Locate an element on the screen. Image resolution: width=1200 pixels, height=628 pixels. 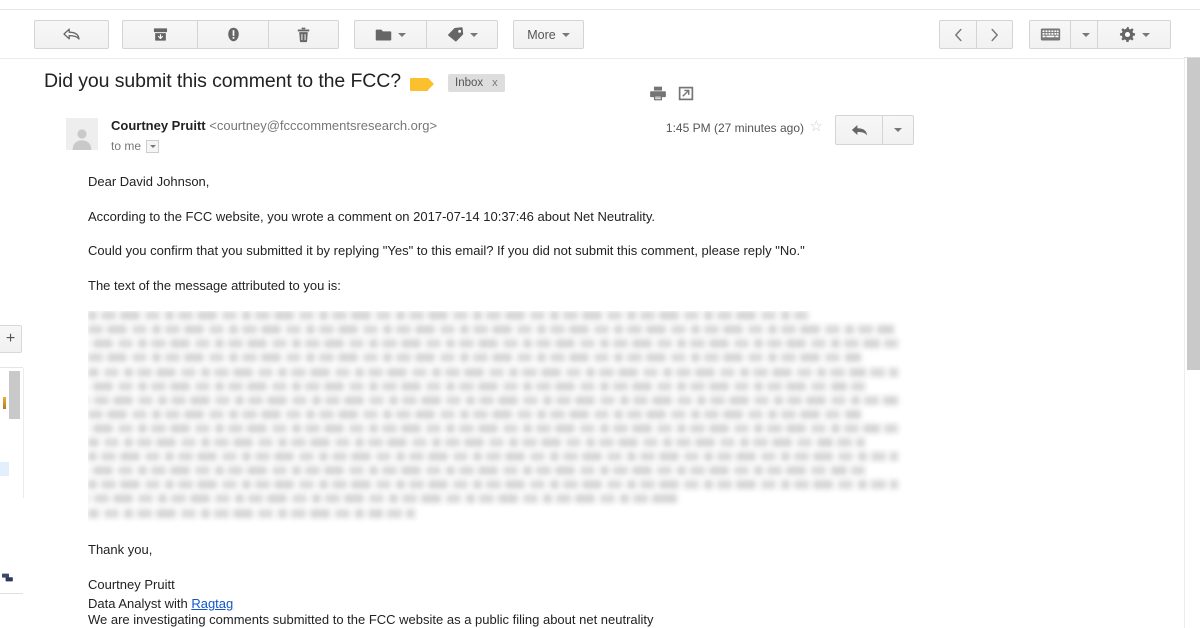
chevron-right-icon is located at coordinates (994, 34).